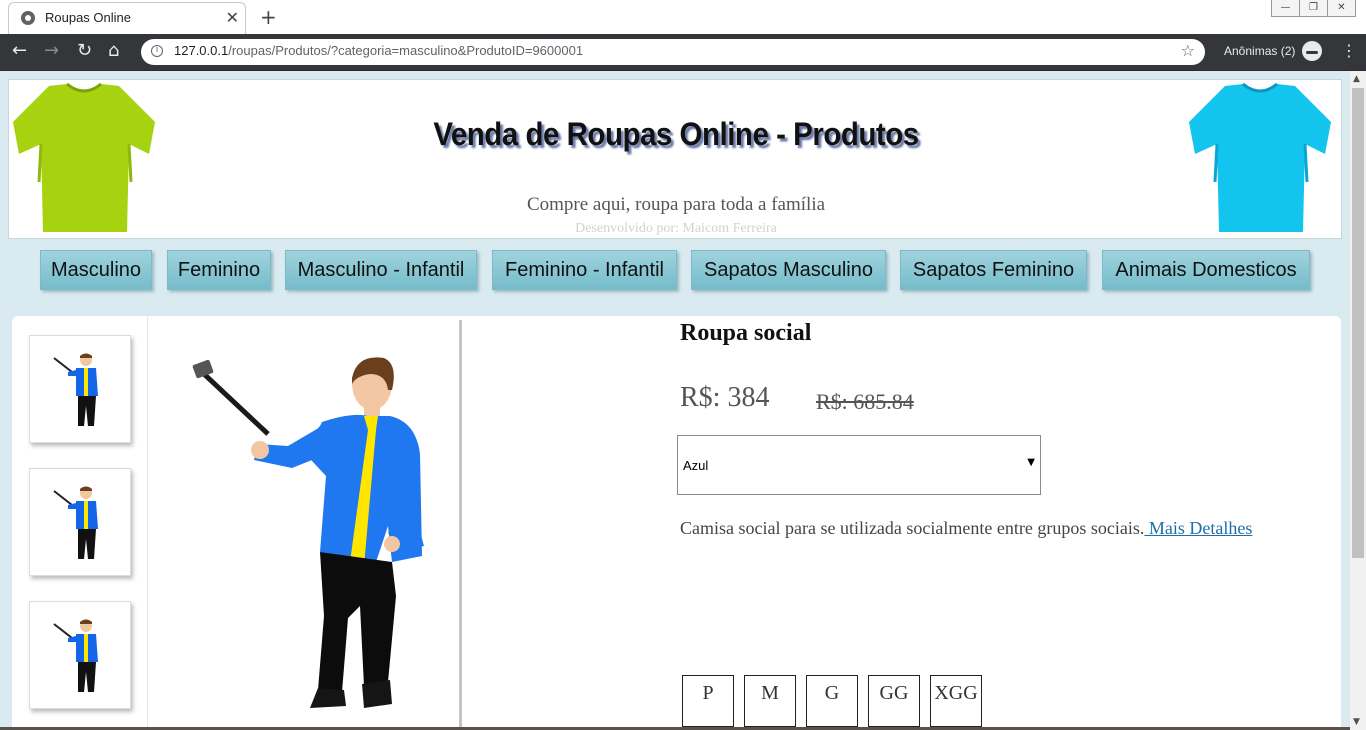  Describe the element at coordinates (859, 465) in the screenshot. I see `color-select: Azul ▼` at that location.